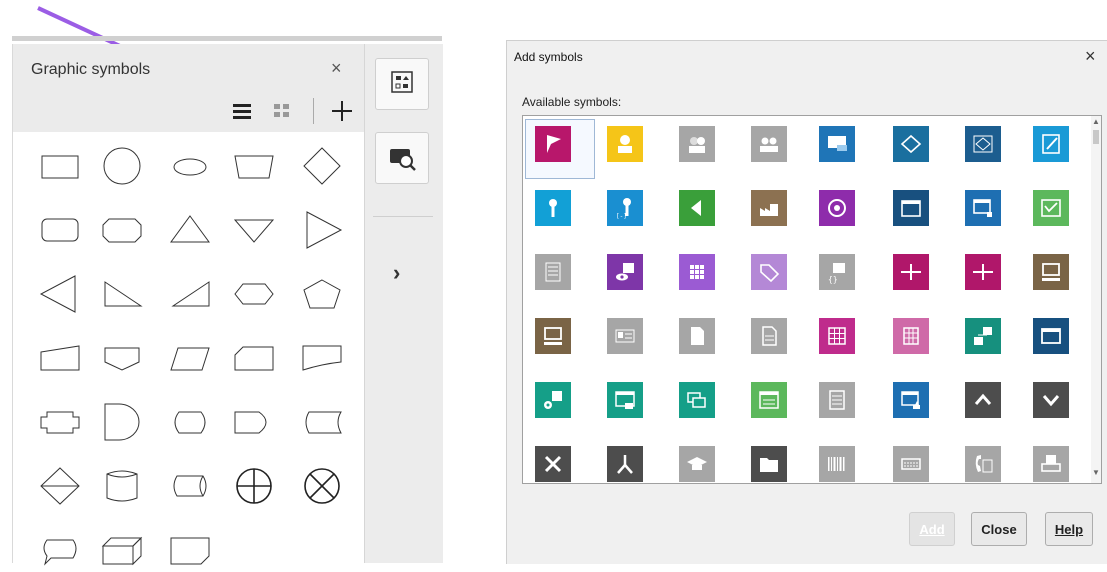 The image size is (1107, 572). I want to click on key-code-icon: [-], so click(625, 208).